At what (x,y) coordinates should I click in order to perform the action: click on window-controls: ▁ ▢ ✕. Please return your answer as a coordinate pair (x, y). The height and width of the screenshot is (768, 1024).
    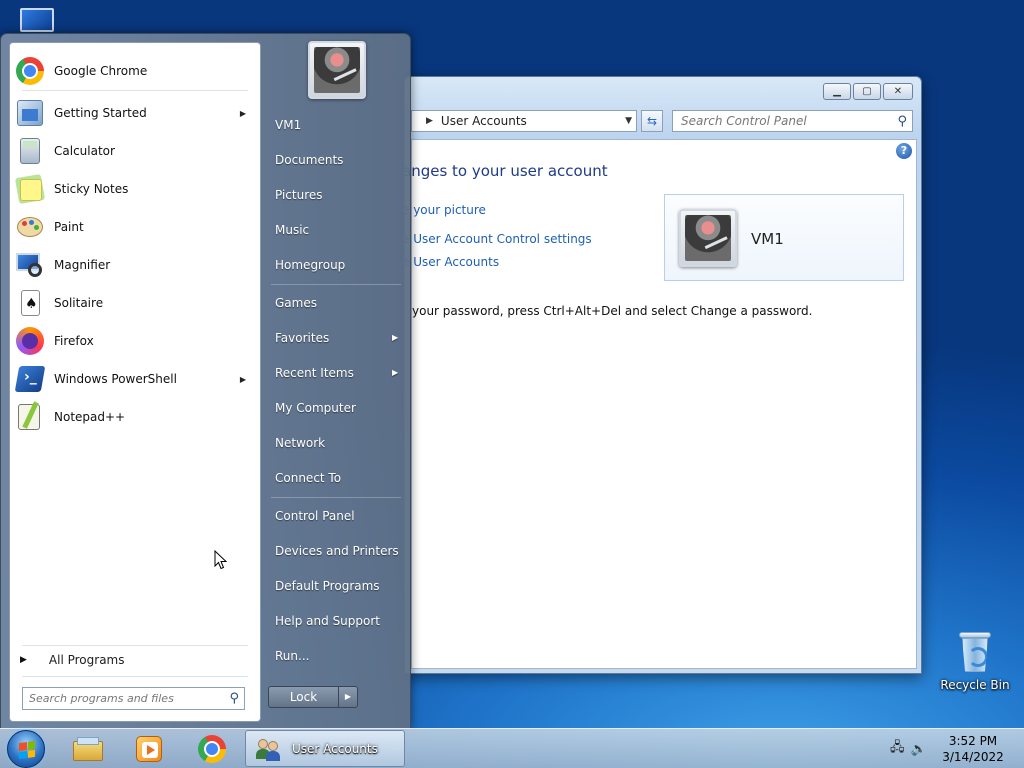
    Looking at the image, I should click on (868, 91).